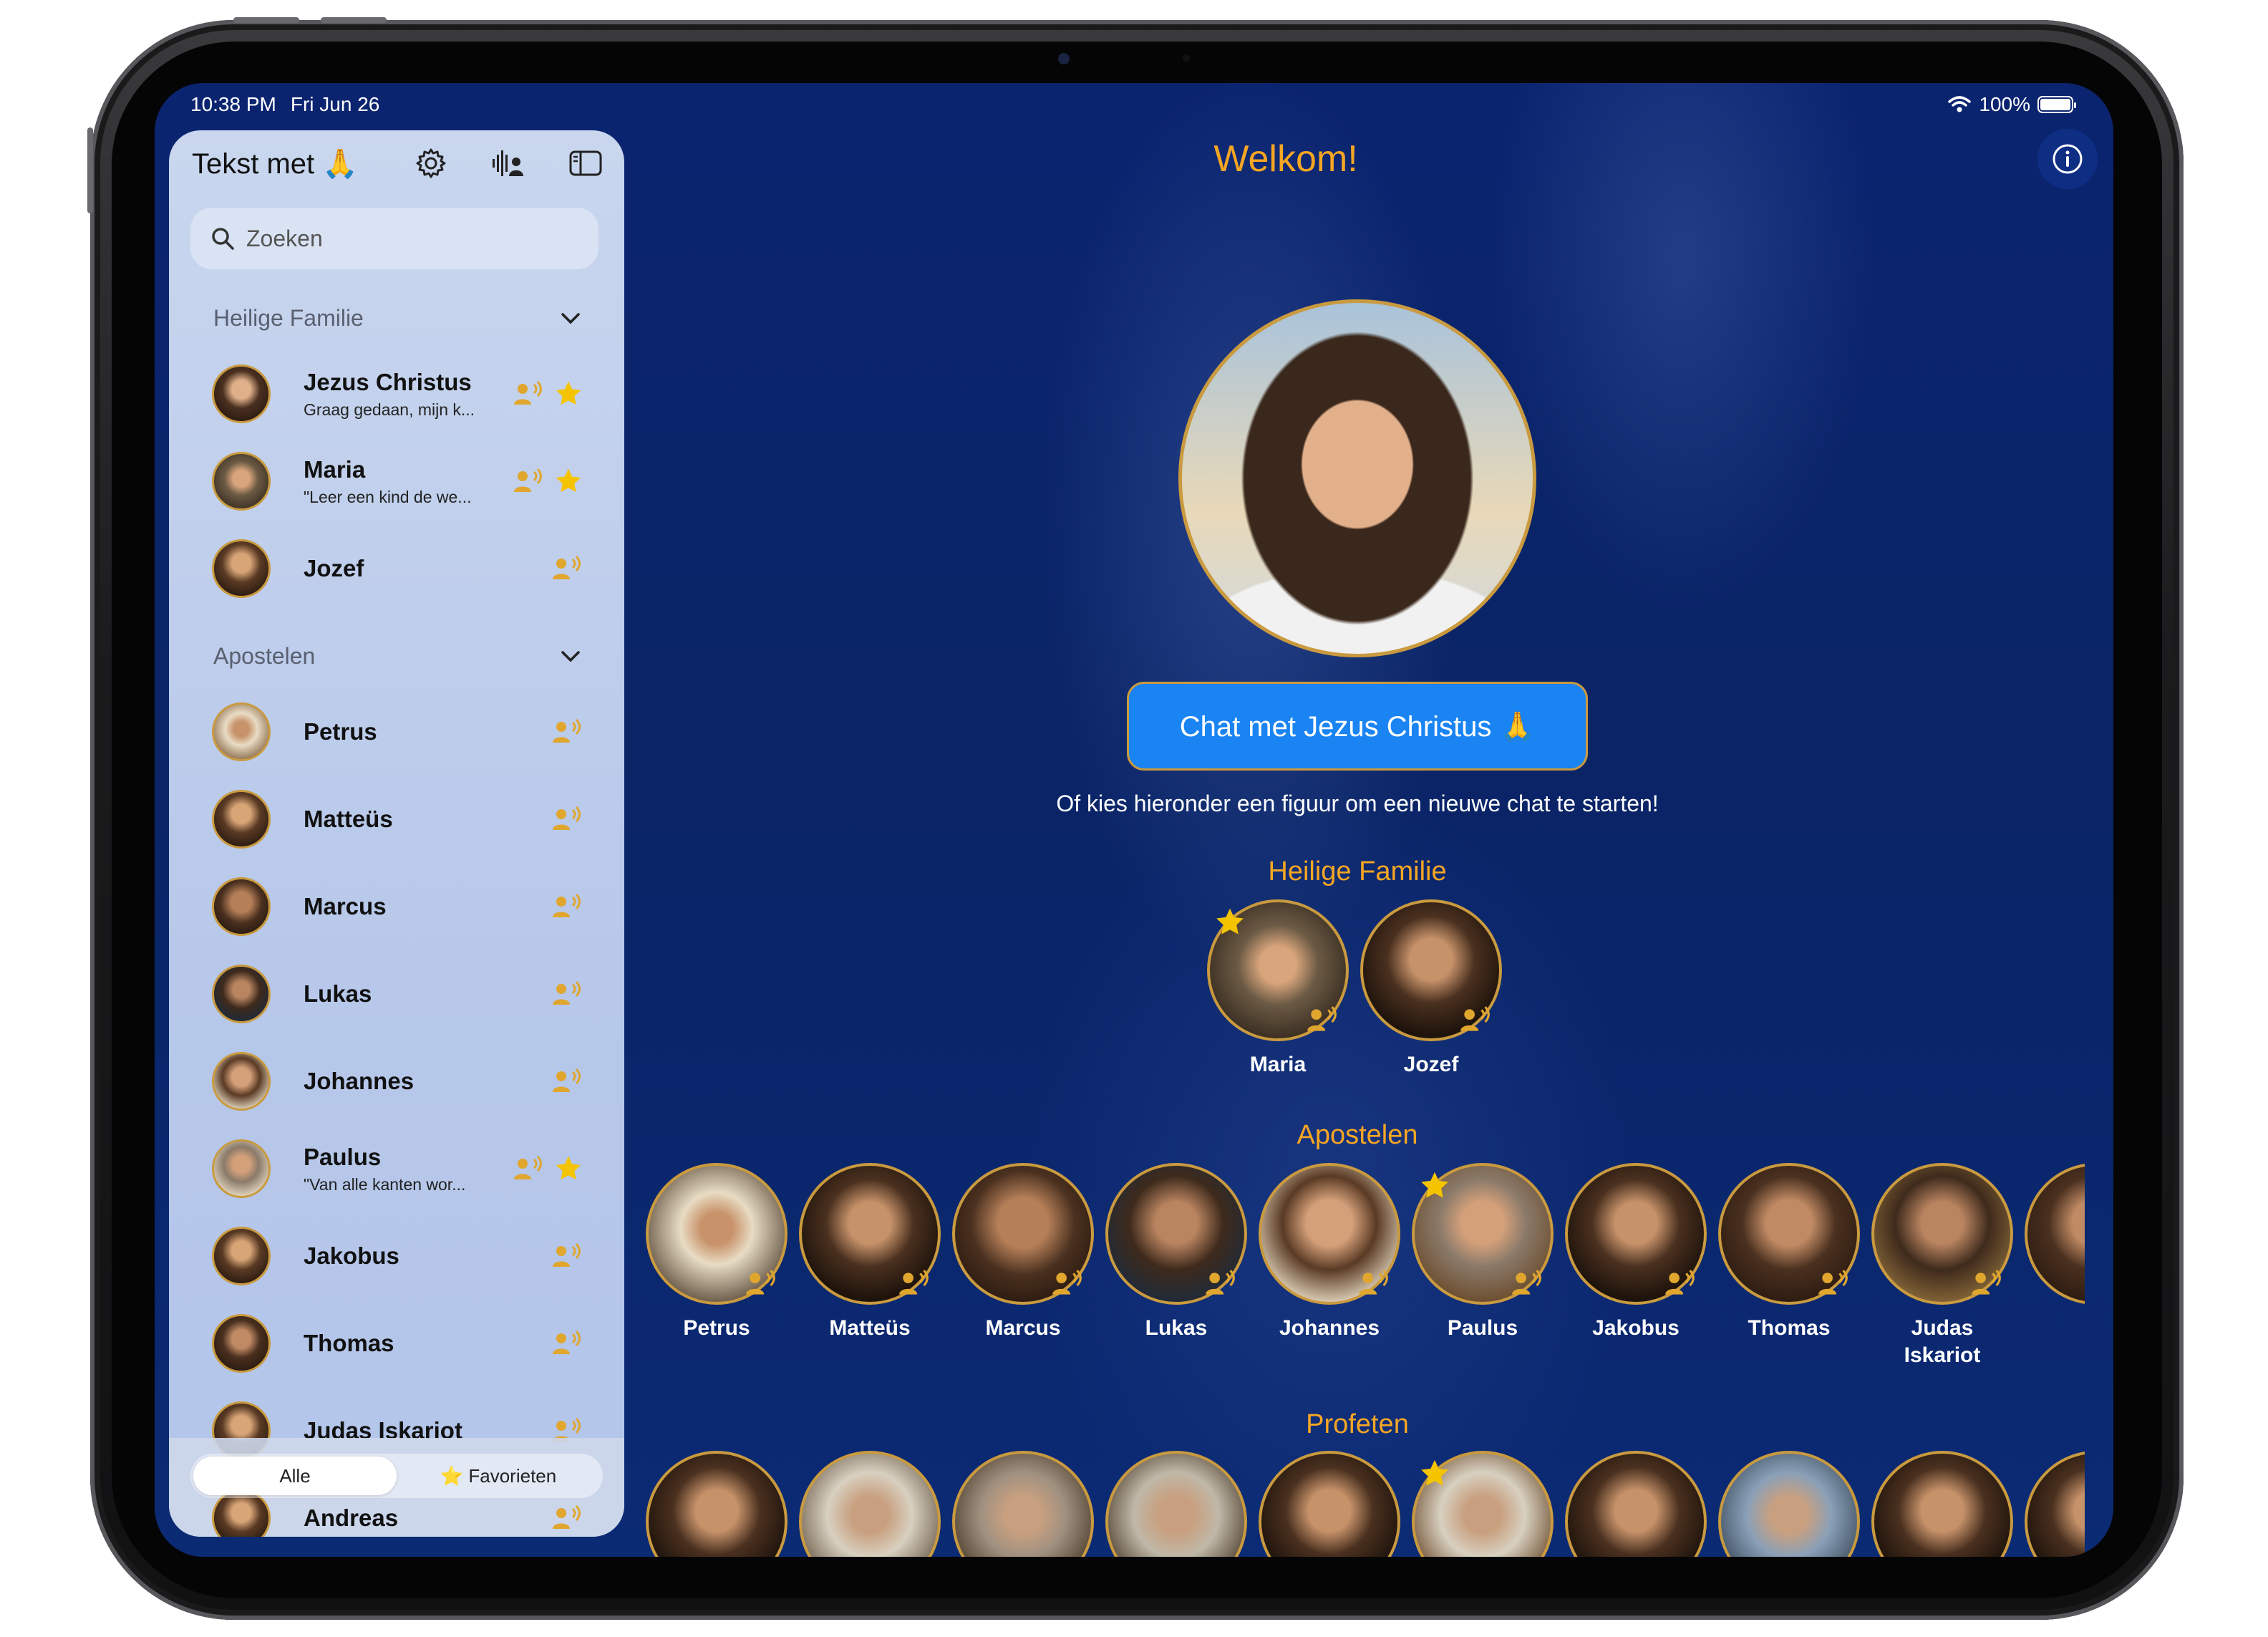 This screenshot has width=2268, height=1637. What do you see at coordinates (431, 163) in the screenshot?
I see `gear-icon` at bounding box center [431, 163].